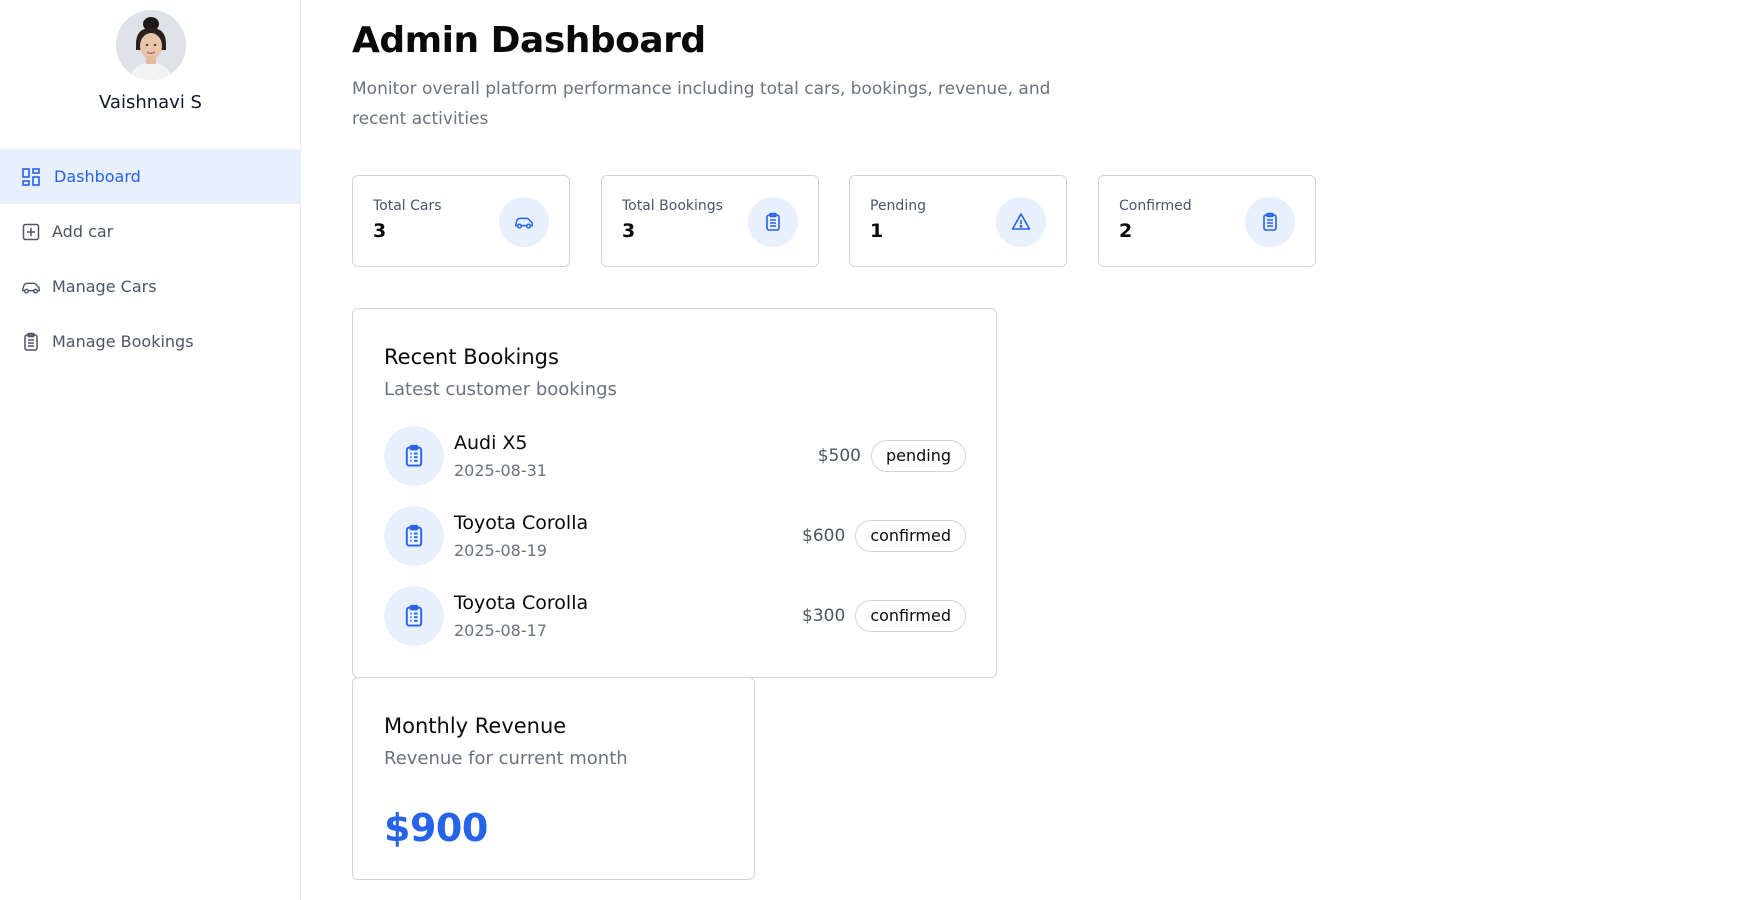 Image resolution: width=1759 pixels, height=900 pixels. Describe the element at coordinates (97, 176) in the screenshot. I see `sidebar-item-label: Dashboard` at that location.